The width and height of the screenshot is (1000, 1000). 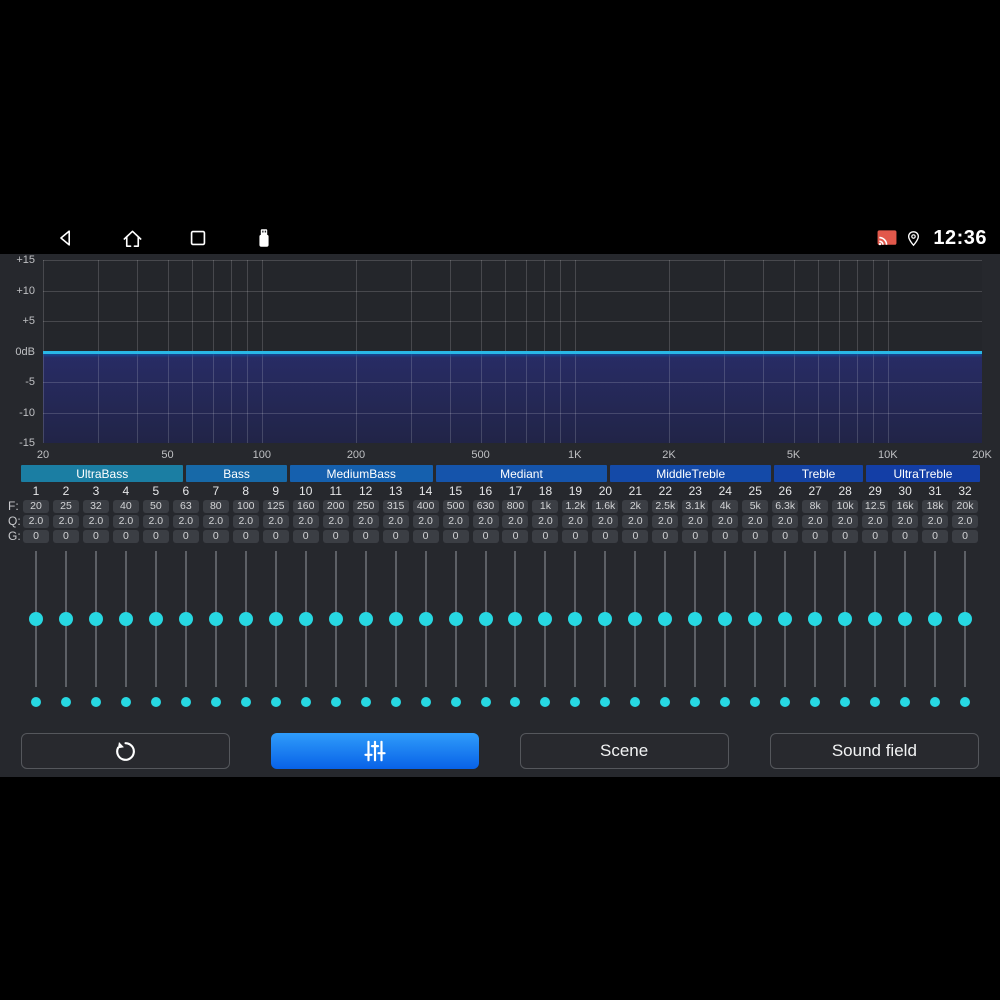 I want to click on back-button, so click(x=66, y=238).